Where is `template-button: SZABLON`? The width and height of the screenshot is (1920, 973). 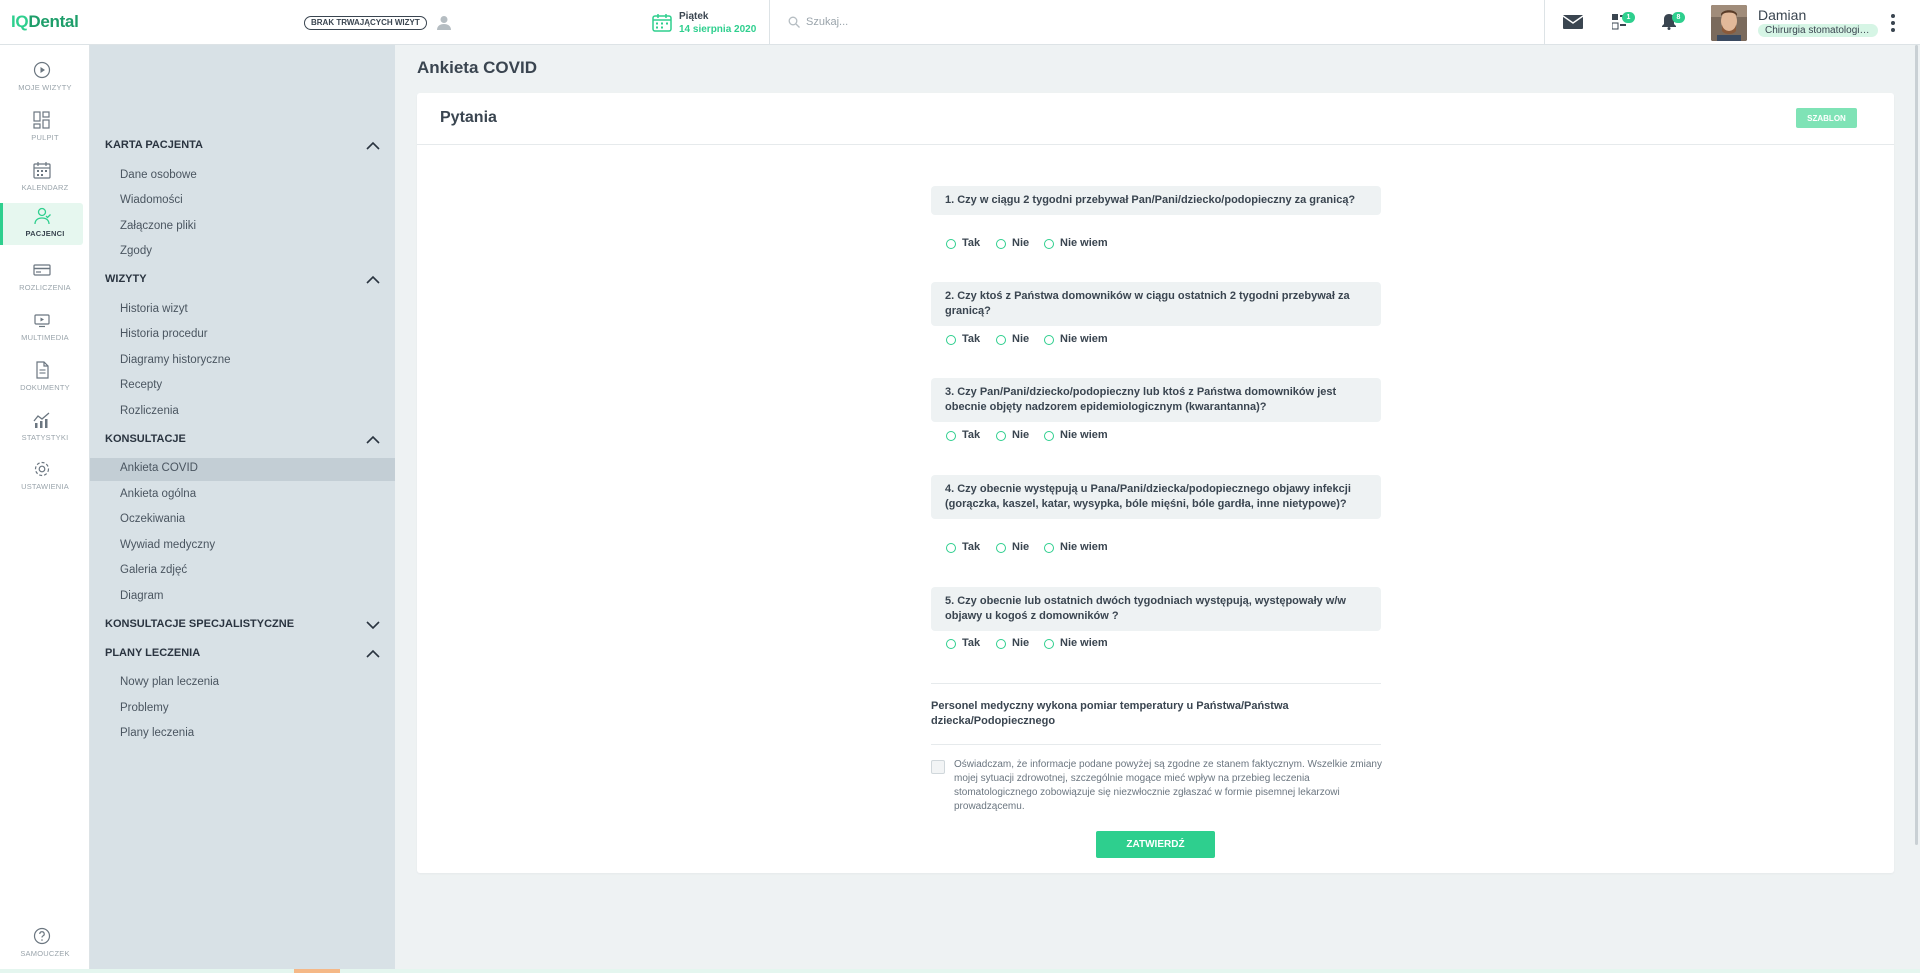
template-button: SZABLON is located at coordinates (1826, 118).